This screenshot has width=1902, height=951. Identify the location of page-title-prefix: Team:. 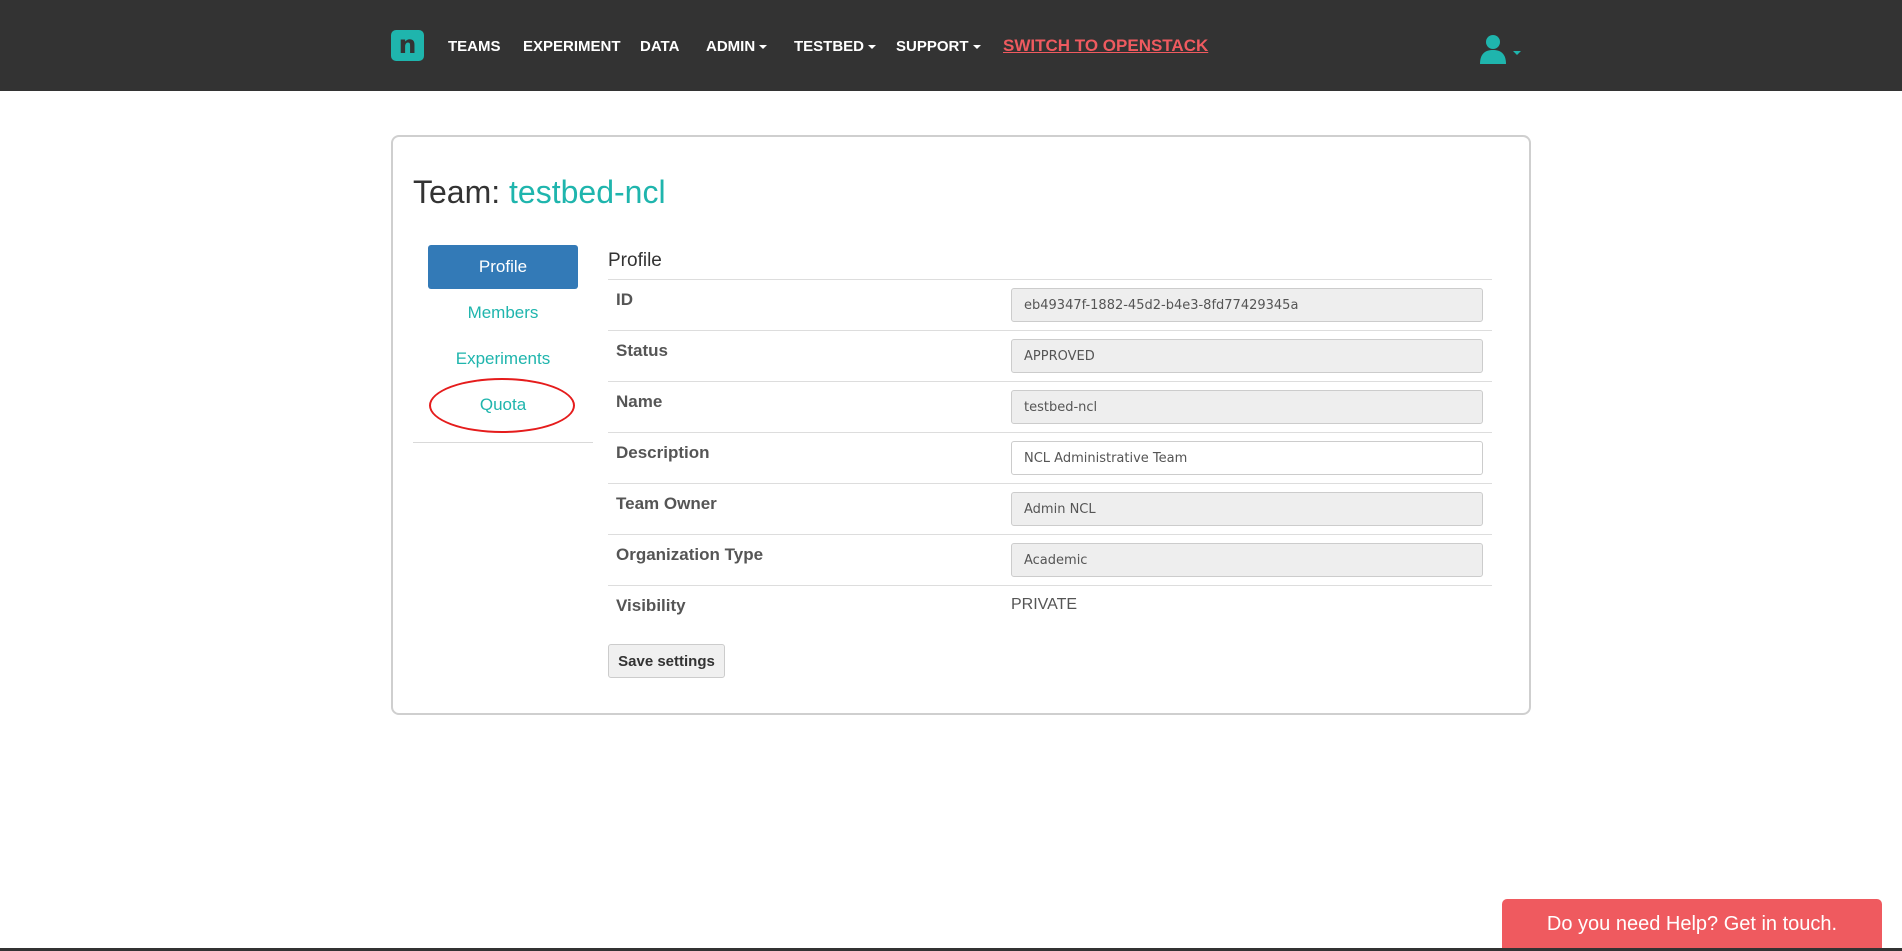
(457, 192).